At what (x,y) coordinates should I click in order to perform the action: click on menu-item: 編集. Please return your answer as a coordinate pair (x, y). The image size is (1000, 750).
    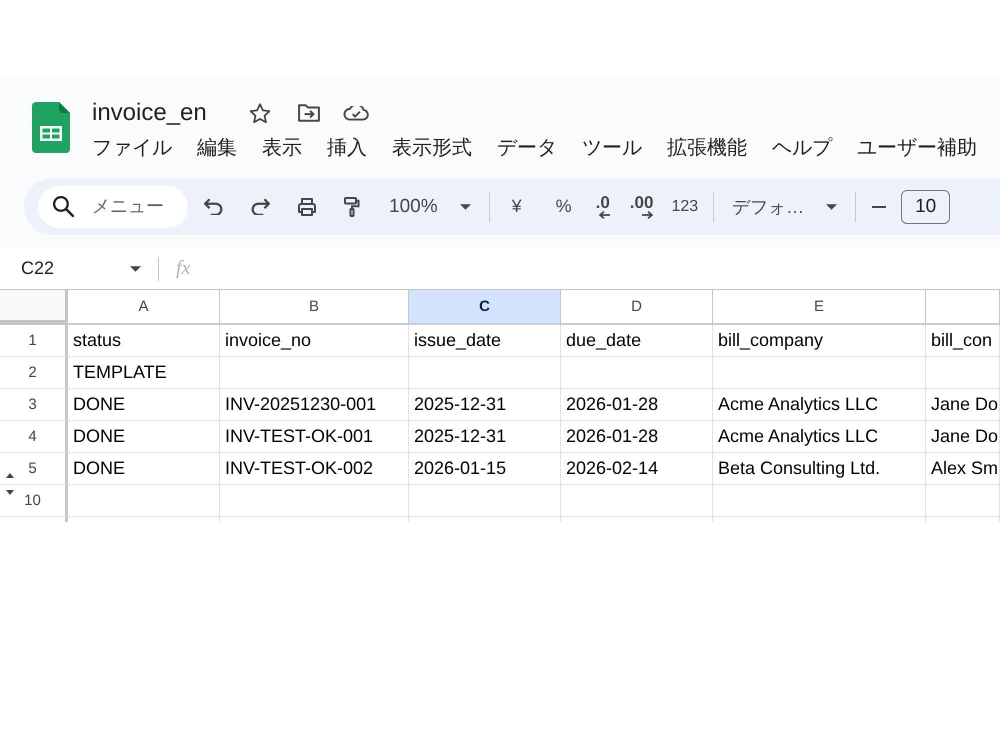
    Looking at the image, I should click on (217, 148).